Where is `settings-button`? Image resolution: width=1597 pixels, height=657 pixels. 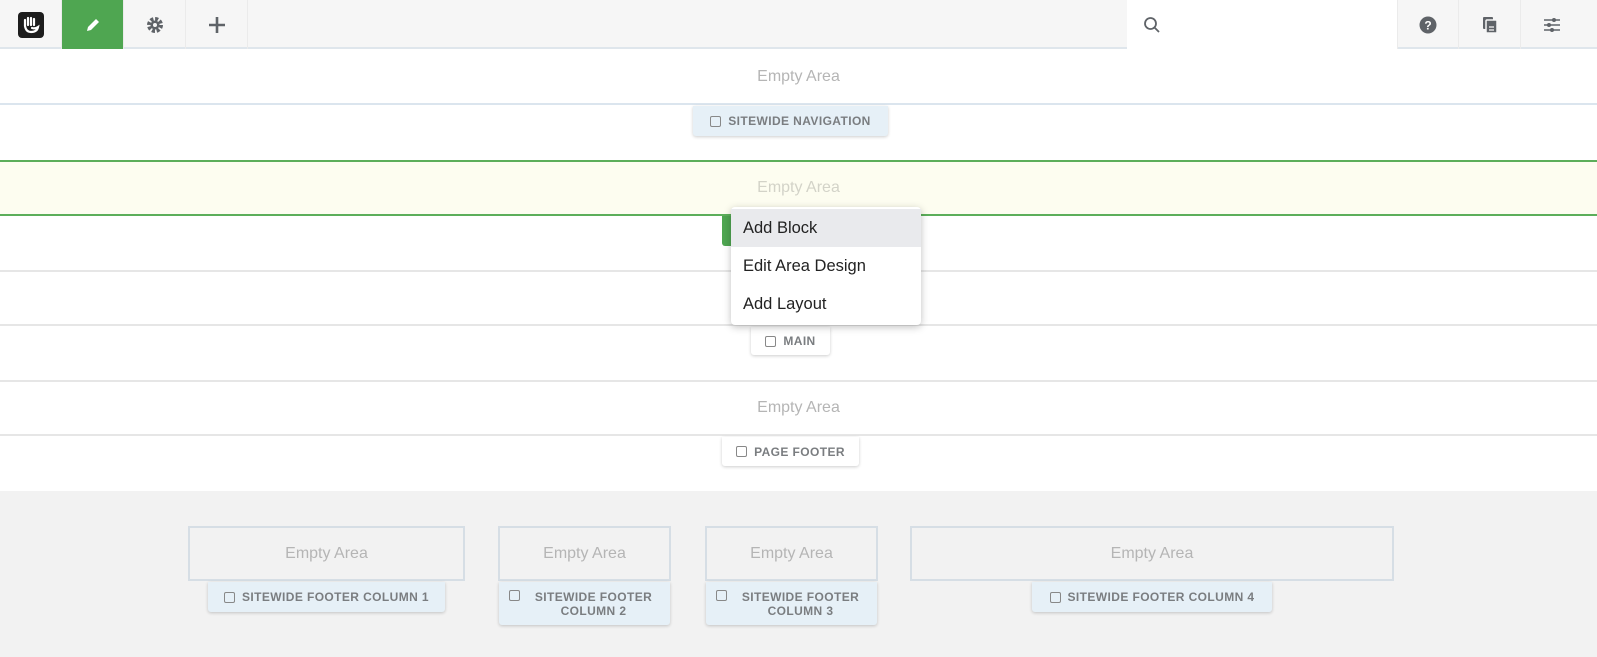 settings-button is located at coordinates (155, 24).